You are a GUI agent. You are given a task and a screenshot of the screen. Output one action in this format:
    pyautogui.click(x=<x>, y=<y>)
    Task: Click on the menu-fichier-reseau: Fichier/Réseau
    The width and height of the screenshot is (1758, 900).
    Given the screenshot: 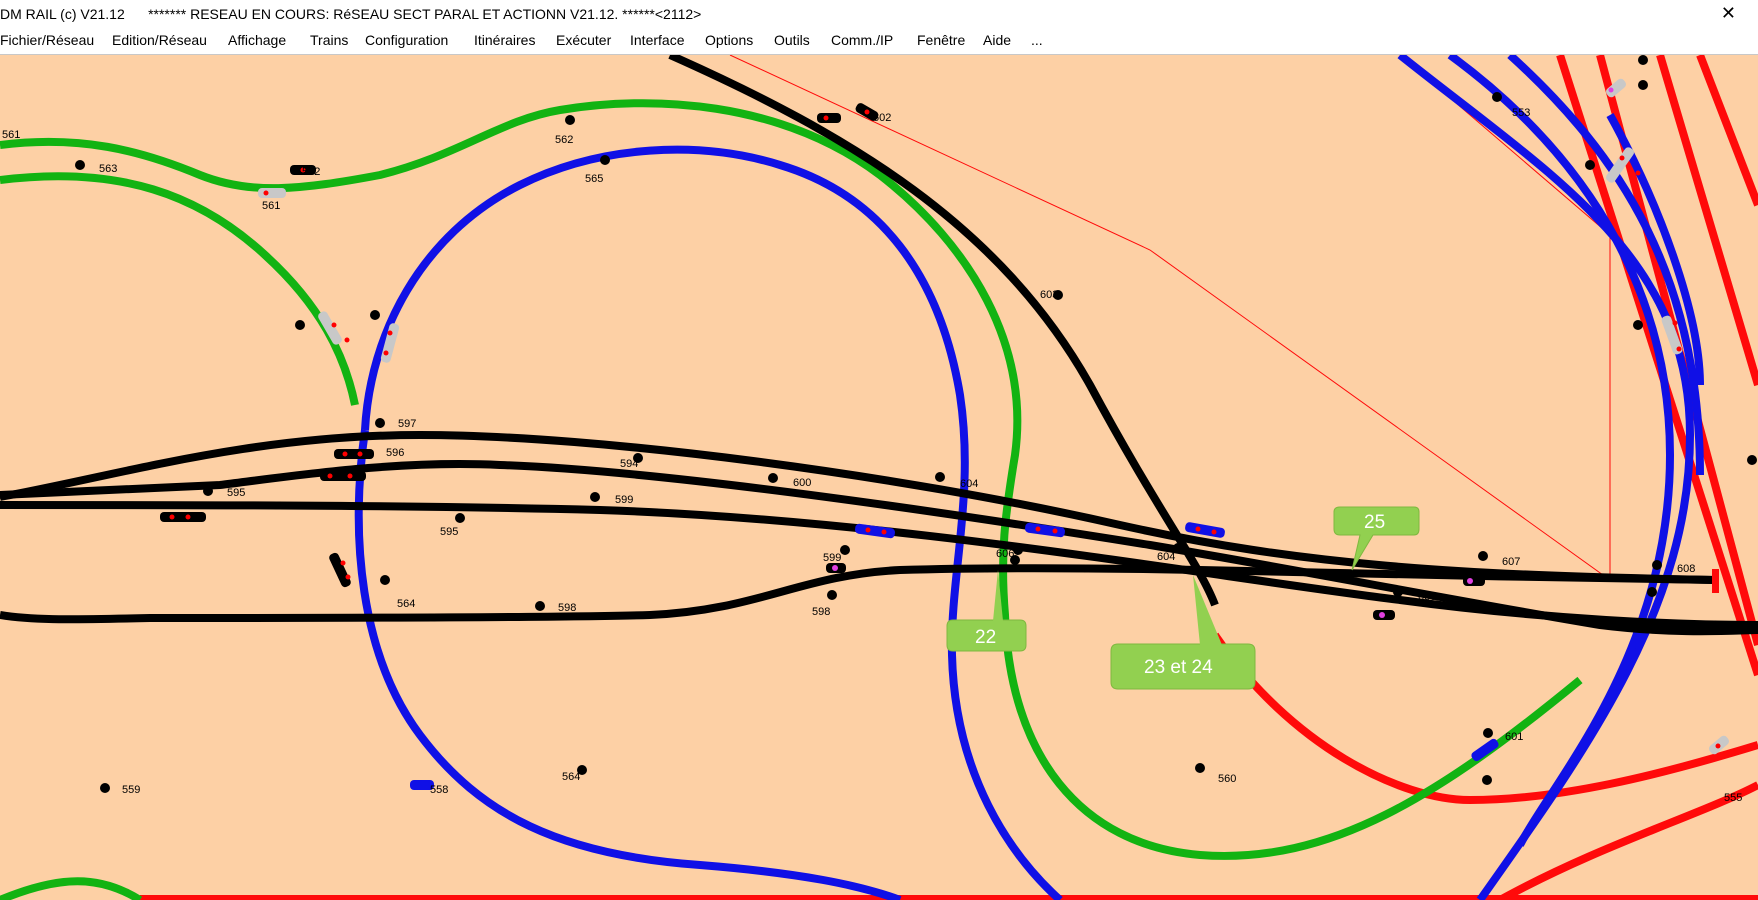 What is the action you would take?
    pyautogui.click(x=47, y=40)
    